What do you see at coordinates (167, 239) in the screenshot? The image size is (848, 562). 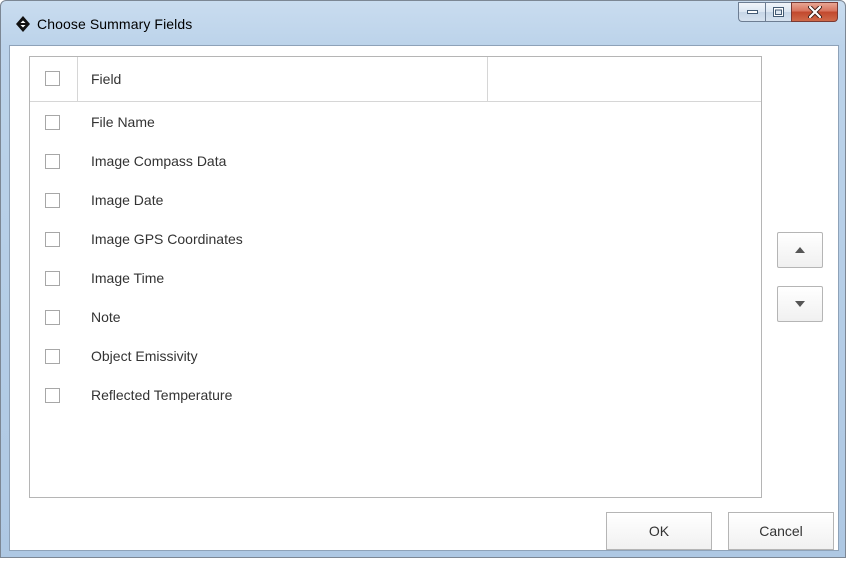 I see `field-name: Image GPS Coordinates` at bounding box center [167, 239].